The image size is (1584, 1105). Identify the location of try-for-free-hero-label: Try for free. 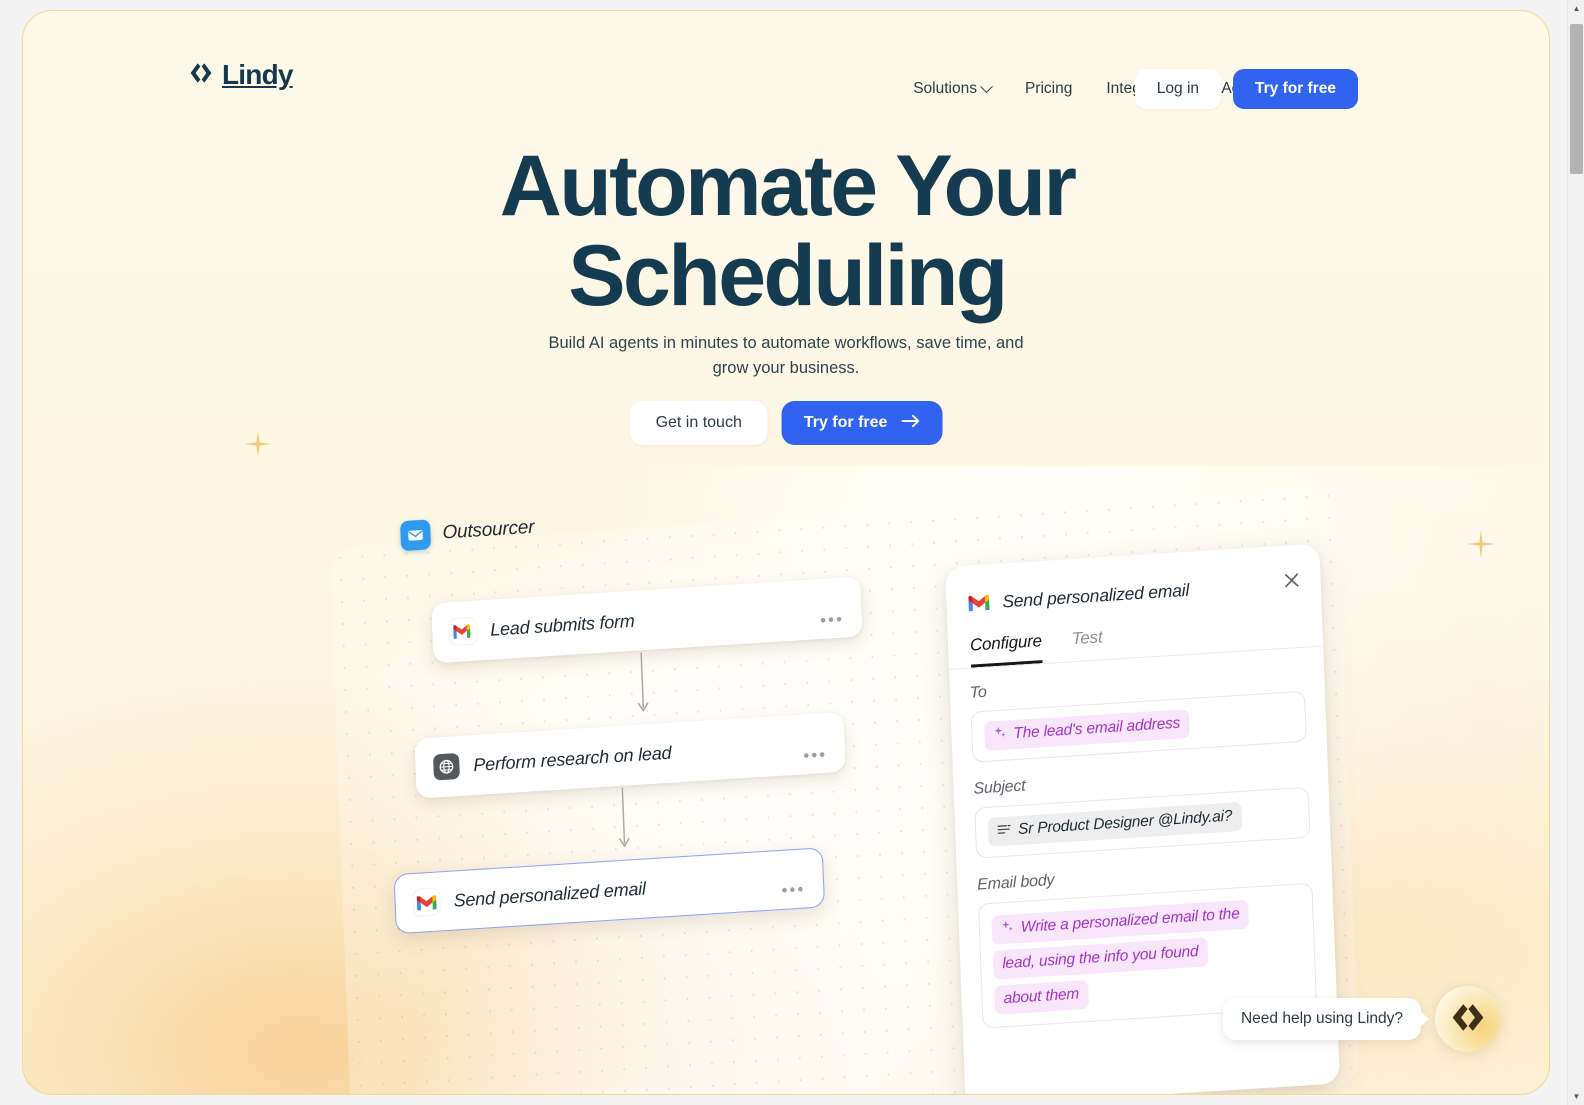
(845, 422).